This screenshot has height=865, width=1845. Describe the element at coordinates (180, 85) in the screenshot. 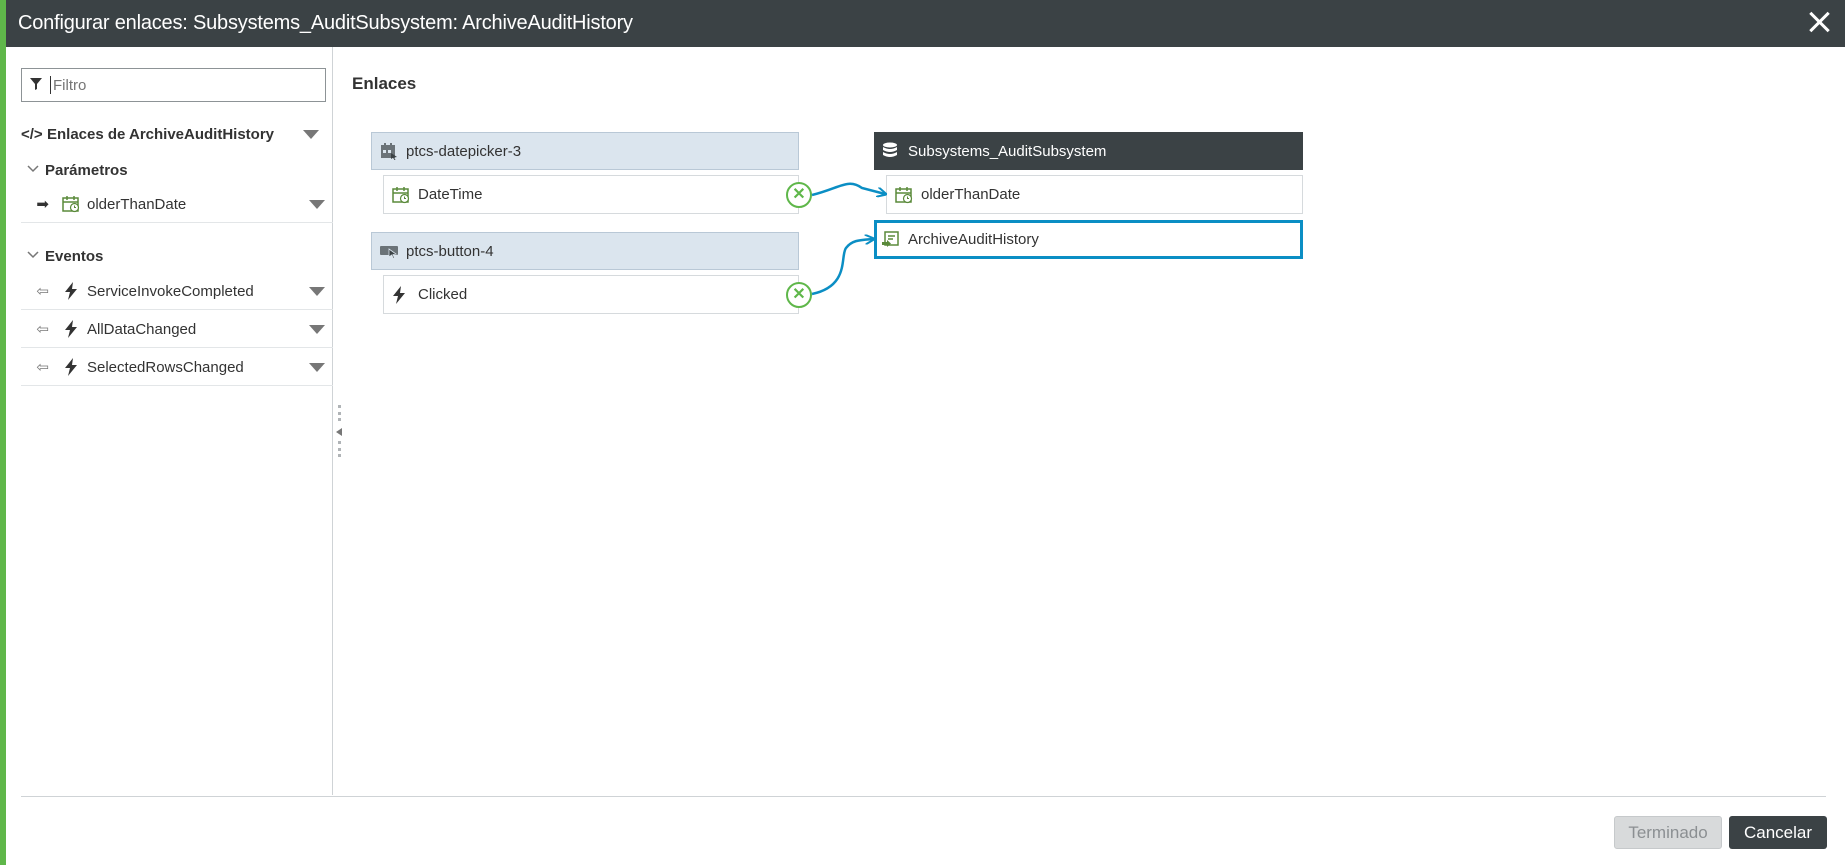

I see `filter-input` at that location.